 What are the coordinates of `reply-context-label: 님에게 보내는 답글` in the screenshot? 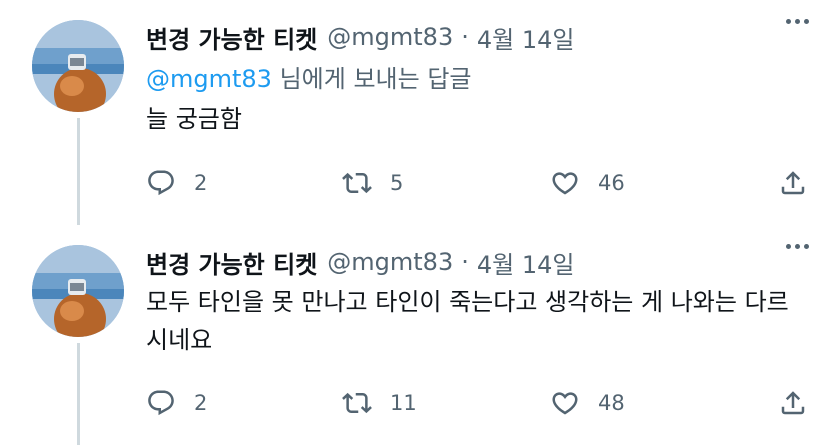 It's located at (371, 79).